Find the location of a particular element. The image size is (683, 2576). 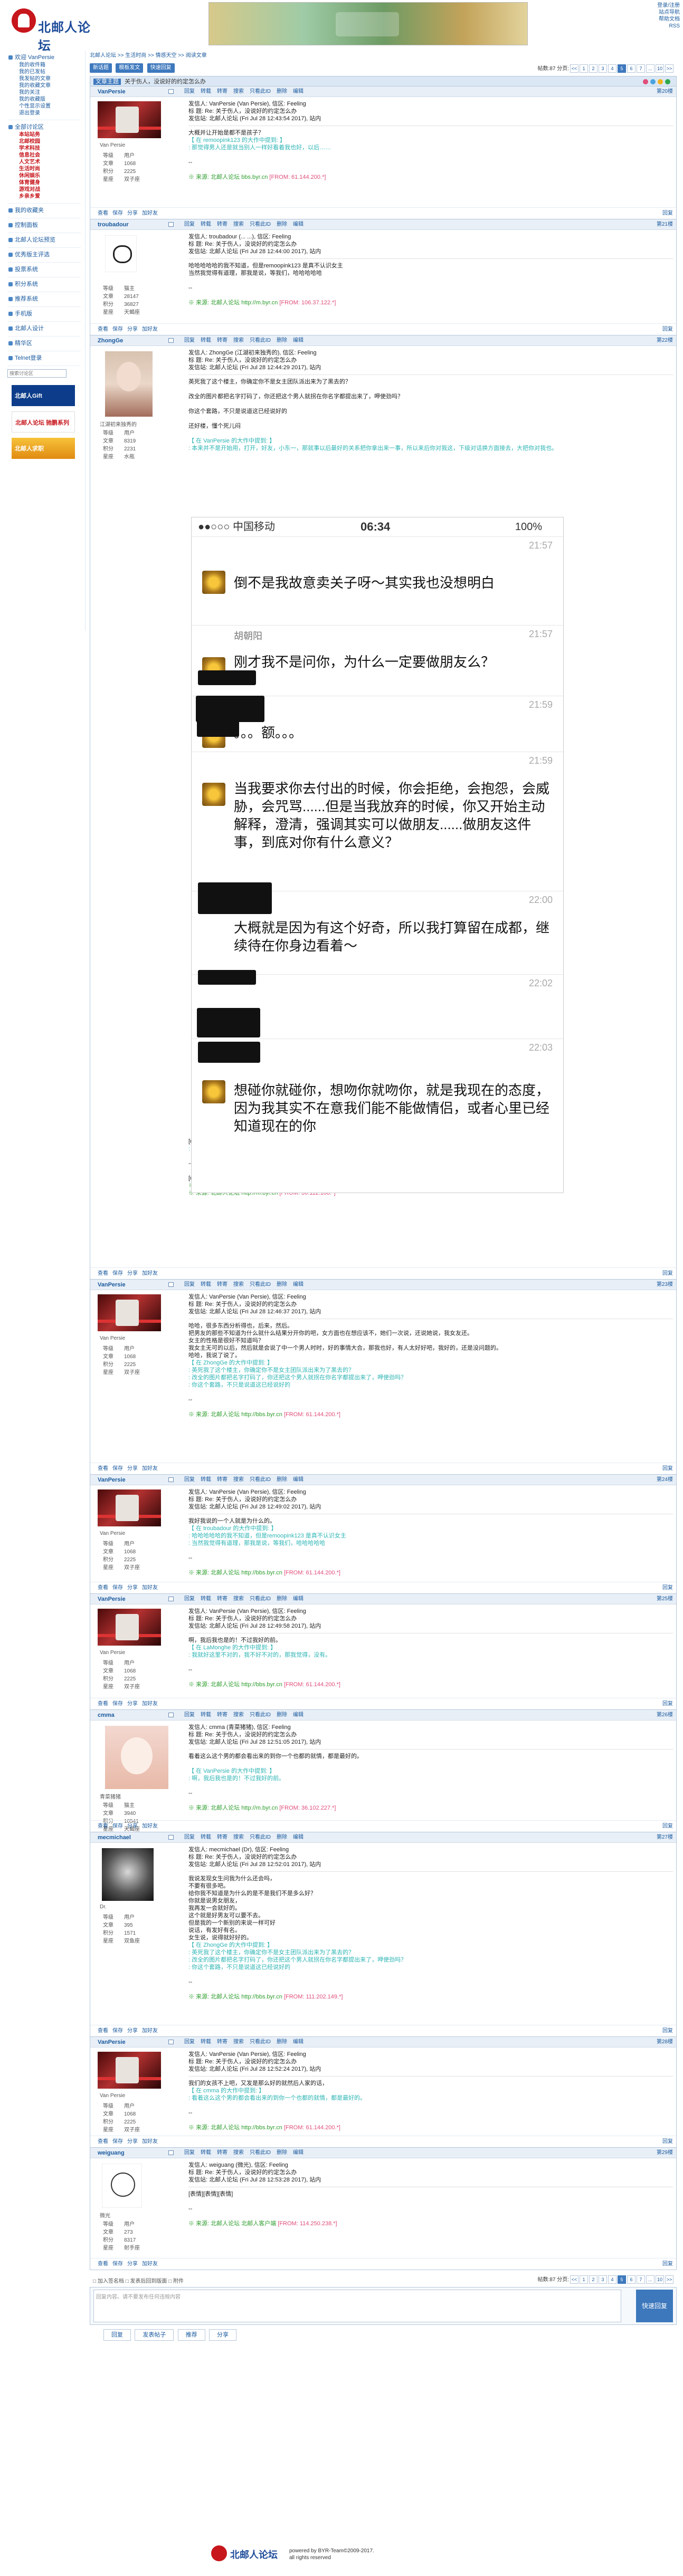

sidebar-forum-item: 人文艺术 is located at coordinates (44, 163).